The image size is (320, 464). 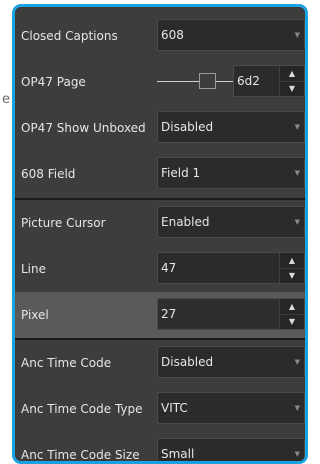 What do you see at coordinates (63, 223) in the screenshot?
I see `setting-label: Picture Cursor` at bounding box center [63, 223].